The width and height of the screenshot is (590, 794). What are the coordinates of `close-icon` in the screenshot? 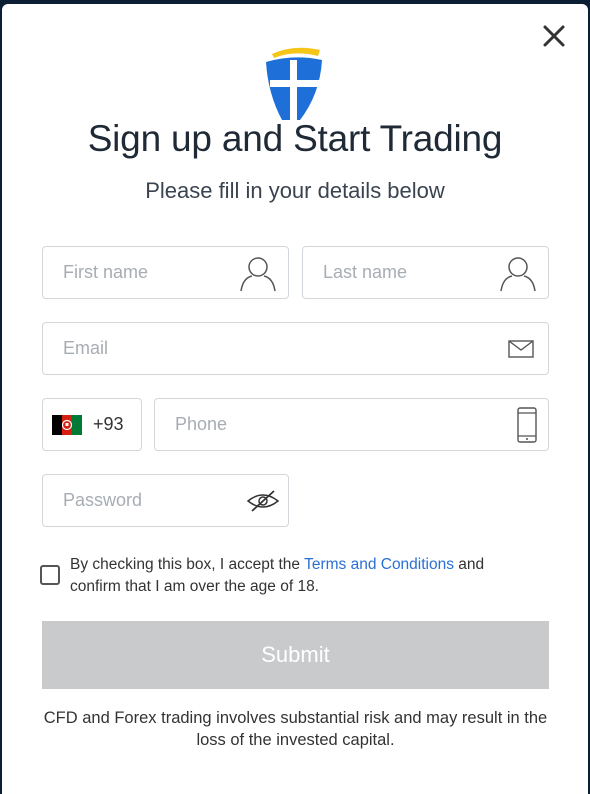 It's located at (554, 36).